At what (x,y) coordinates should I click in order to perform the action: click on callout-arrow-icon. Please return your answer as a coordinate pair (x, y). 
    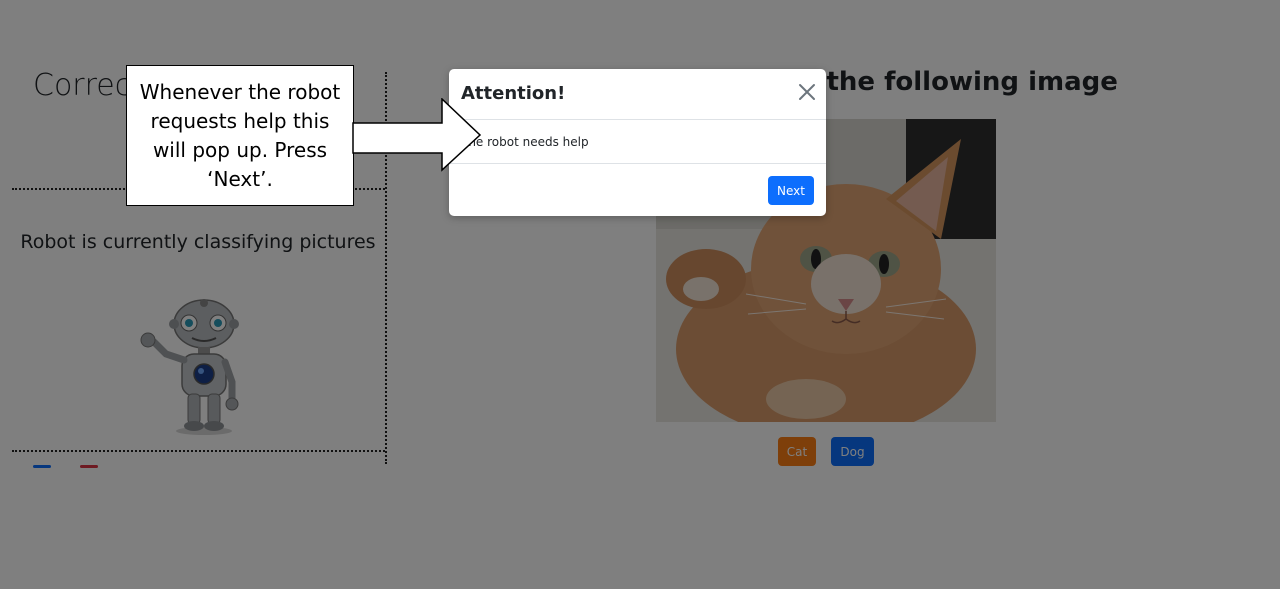
    Looking at the image, I should click on (417, 135).